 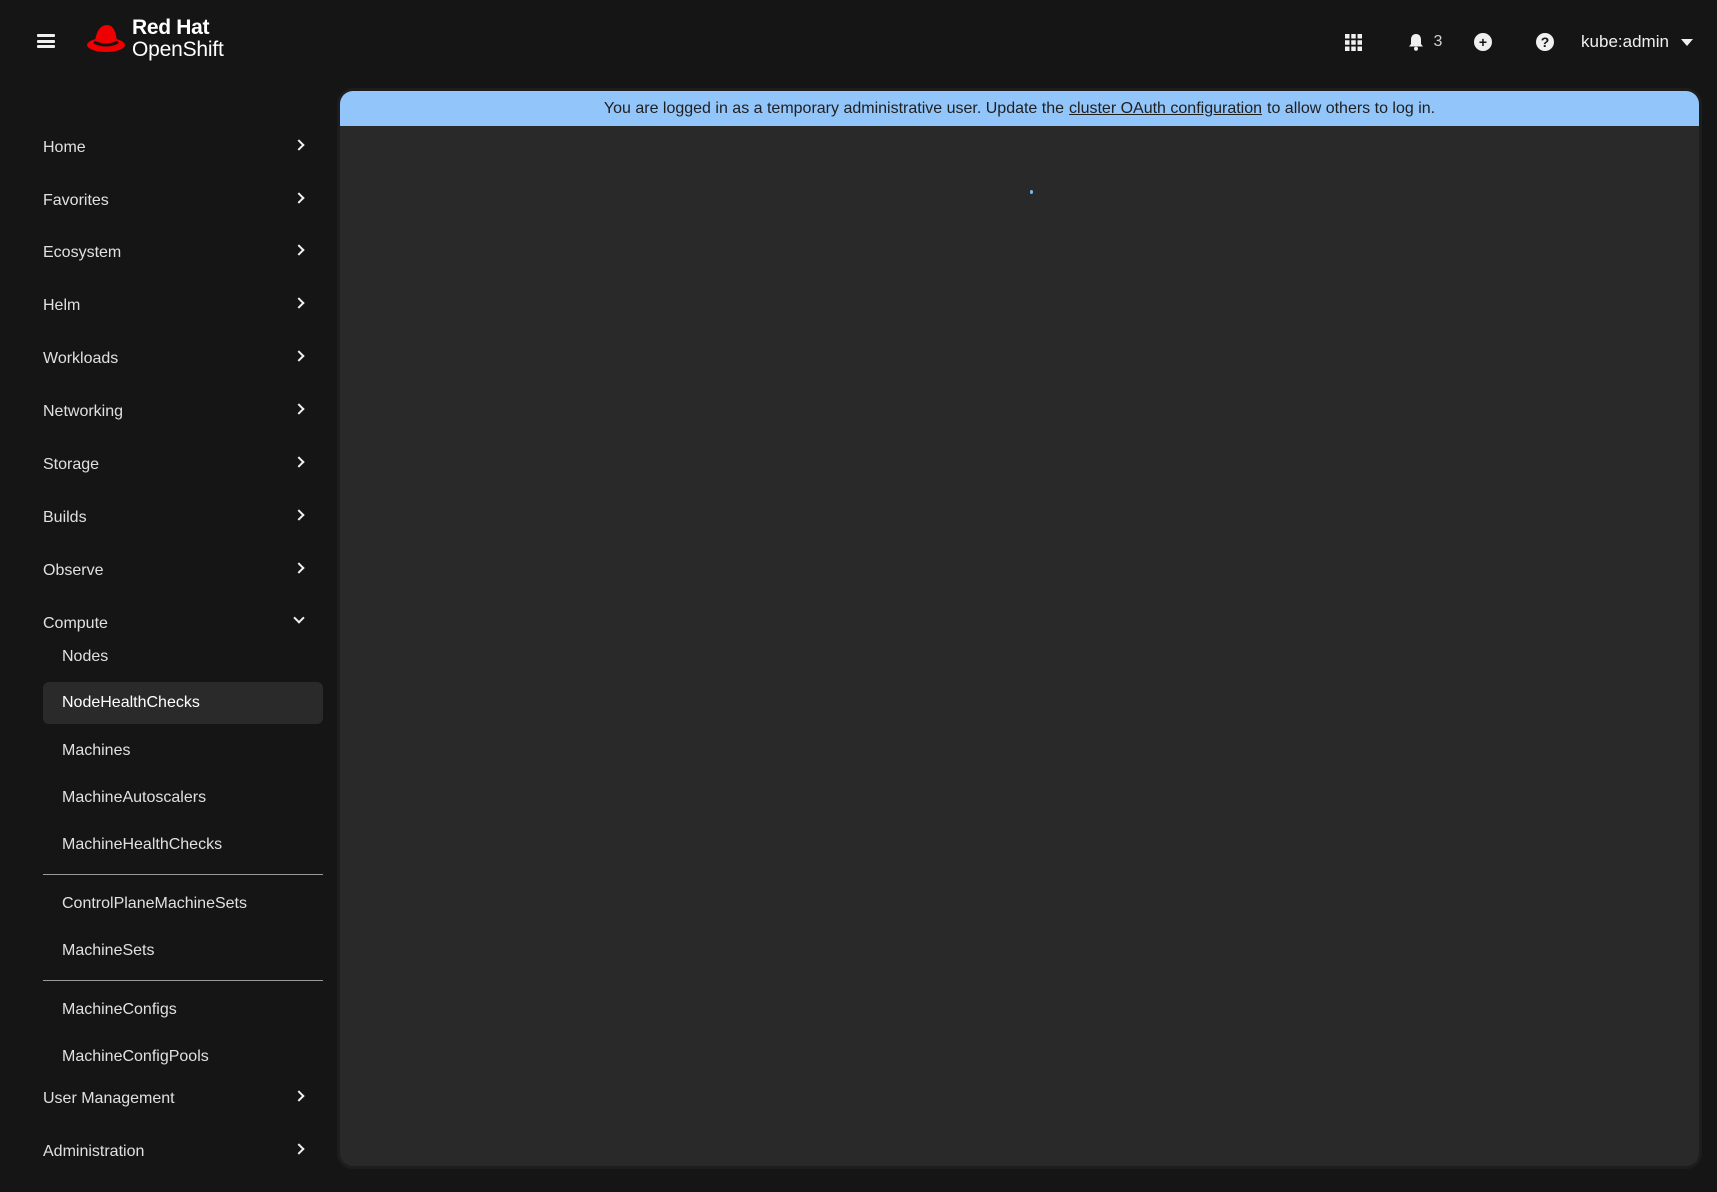 What do you see at coordinates (183, 359) in the screenshot?
I see `sidebar-item-workloads: Workloads` at bounding box center [183, 359].